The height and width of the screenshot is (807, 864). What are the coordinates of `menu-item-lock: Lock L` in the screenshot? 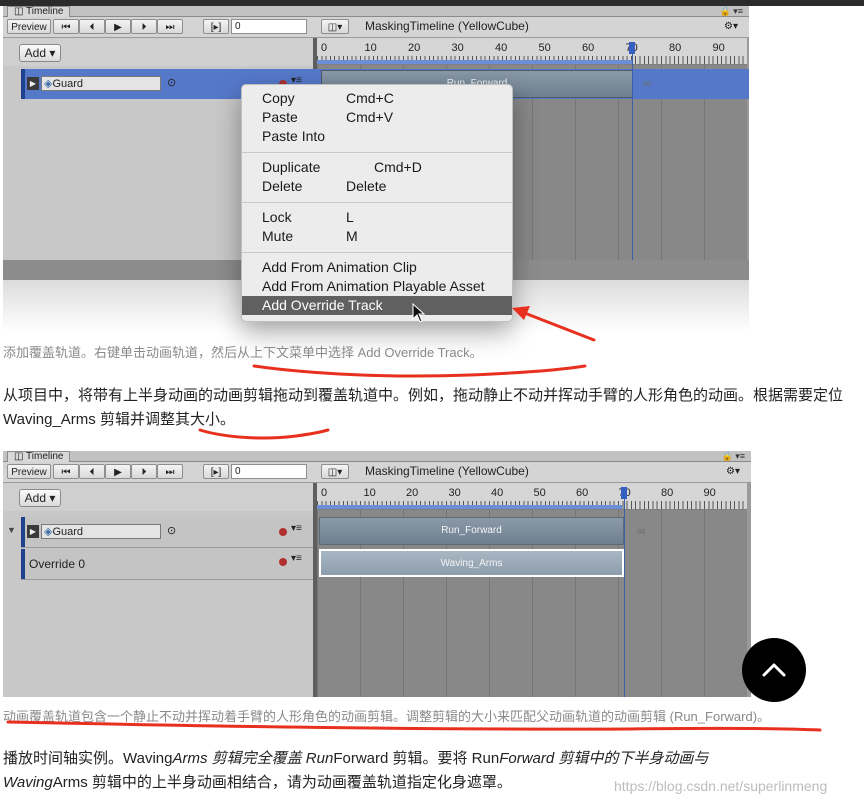 It's located at (377, 217).